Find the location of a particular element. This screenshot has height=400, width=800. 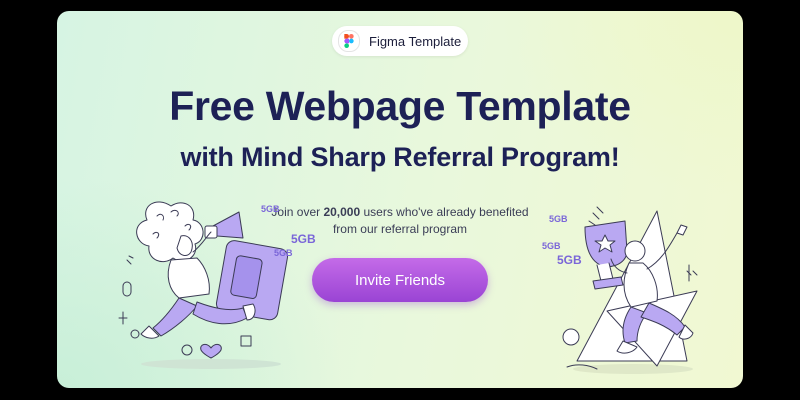

person-with-trophy-illustration: 5GB 5GB 5GB is located at coordinates (627, 286).